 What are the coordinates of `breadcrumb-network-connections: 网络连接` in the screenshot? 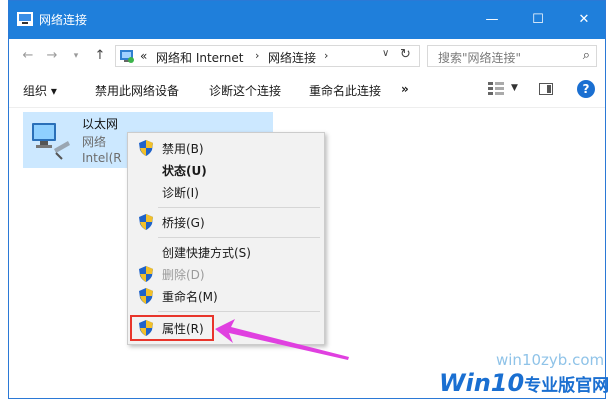 It's located at (292, 57).